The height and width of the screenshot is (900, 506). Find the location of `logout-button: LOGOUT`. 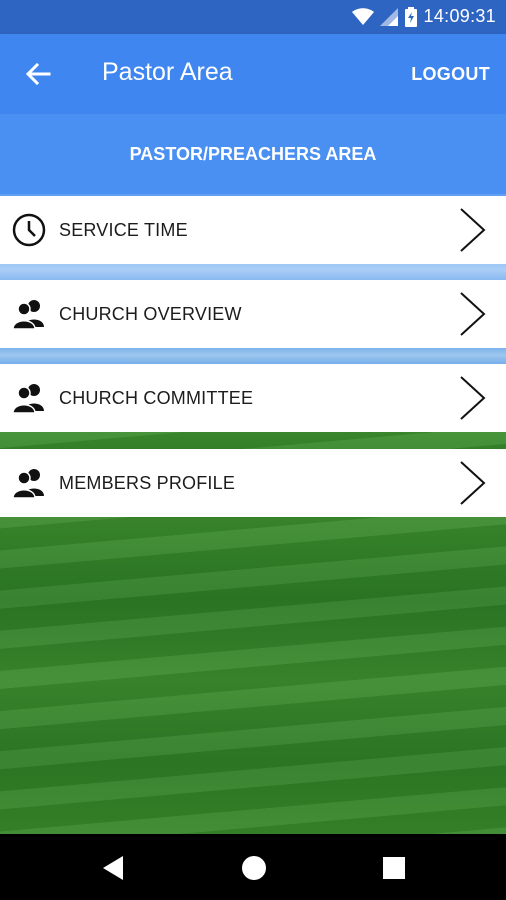

logout-button: LOGOUT is located at coordinates (450, 74).